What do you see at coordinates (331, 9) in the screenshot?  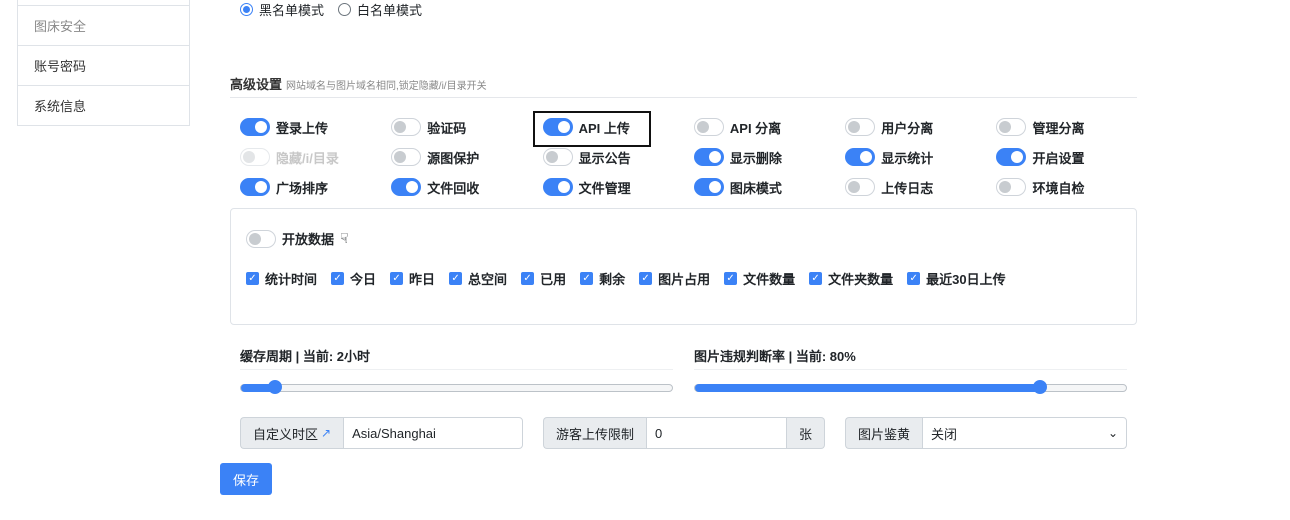 I see `mode-radio-group: 黑名单模式 白名单模式` at bounding box center [331, 9].